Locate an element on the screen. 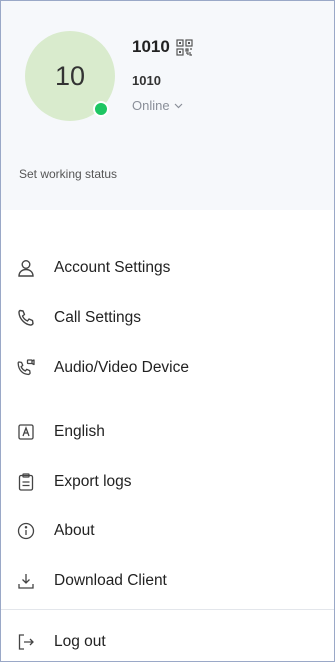 This screenshot has height=662, width=335. menu-item-about: About is located at coordinates (167, 531).